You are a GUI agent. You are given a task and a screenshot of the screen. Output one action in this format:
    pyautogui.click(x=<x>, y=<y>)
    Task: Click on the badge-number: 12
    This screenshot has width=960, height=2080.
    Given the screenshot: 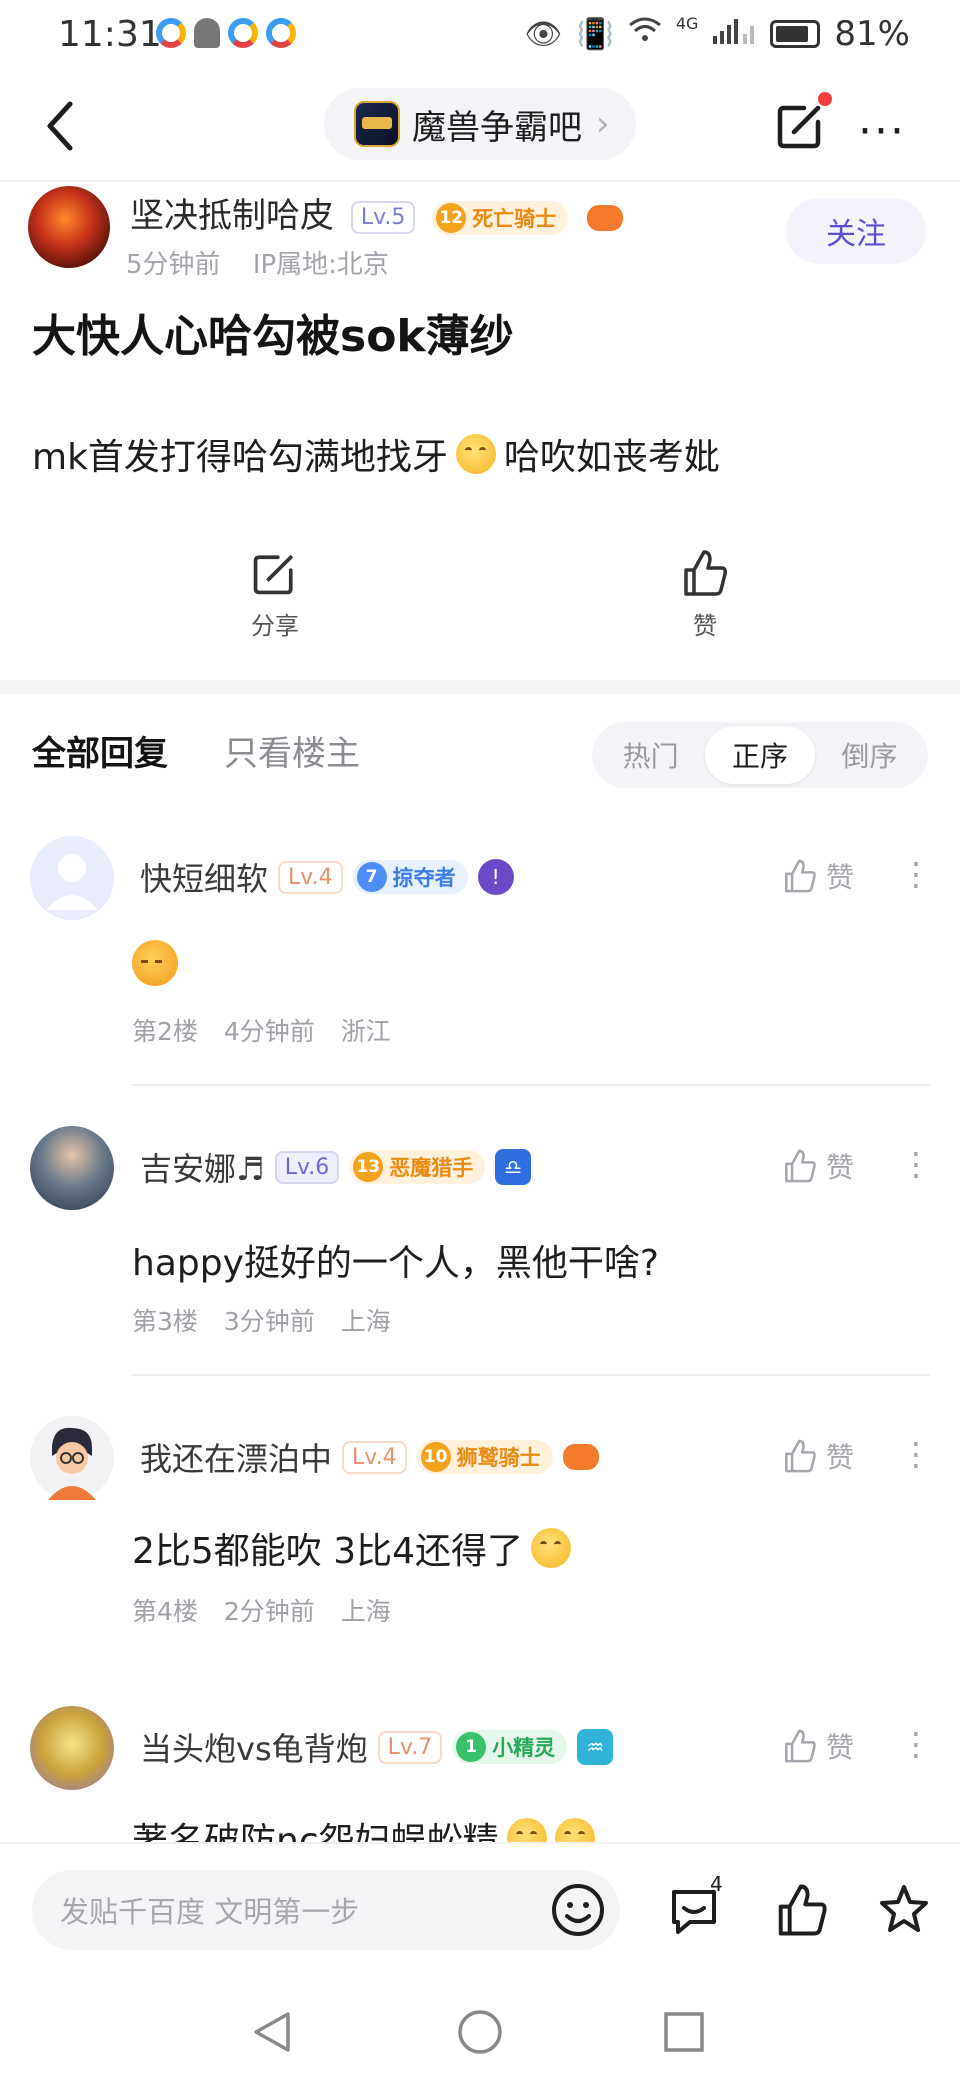 What is the action you would take?
    pyautogui.click(x=451, y=217)
    